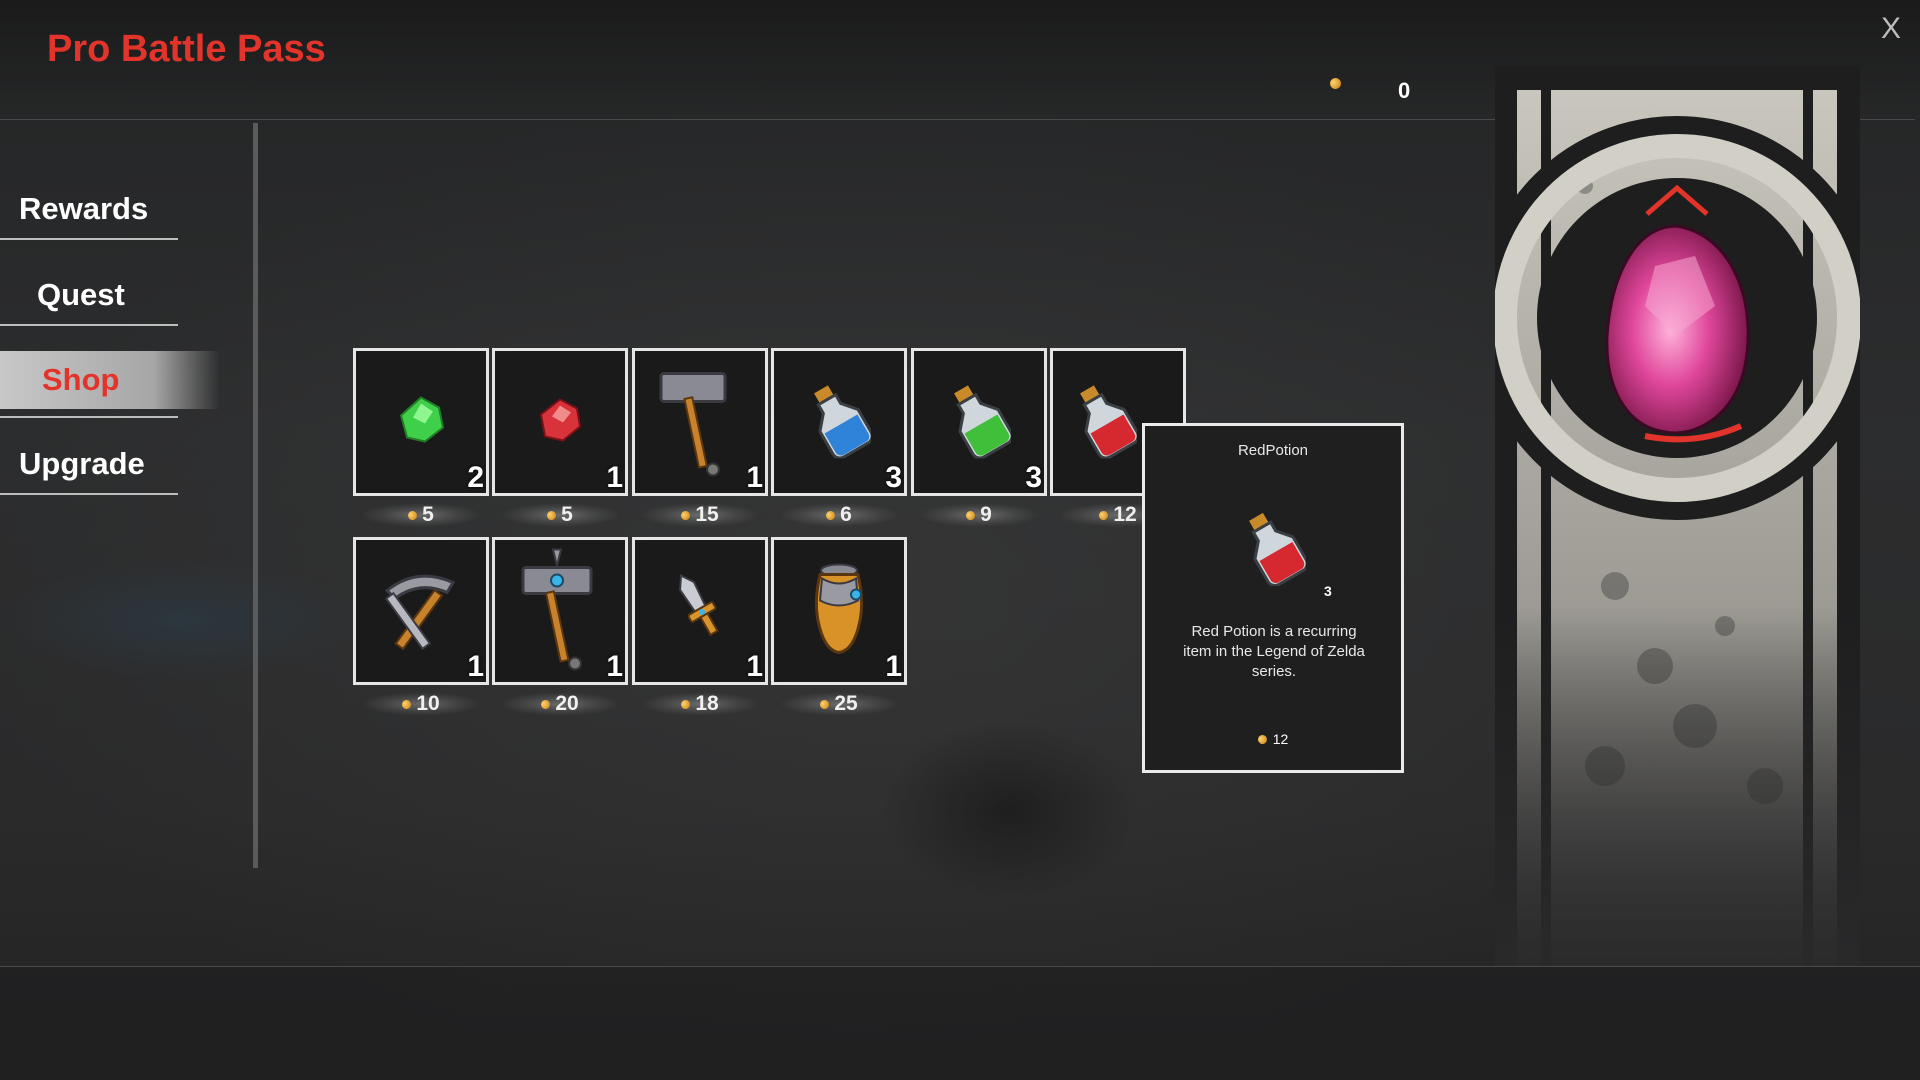  I want to click on red-gem-icon, so click(560, 422).